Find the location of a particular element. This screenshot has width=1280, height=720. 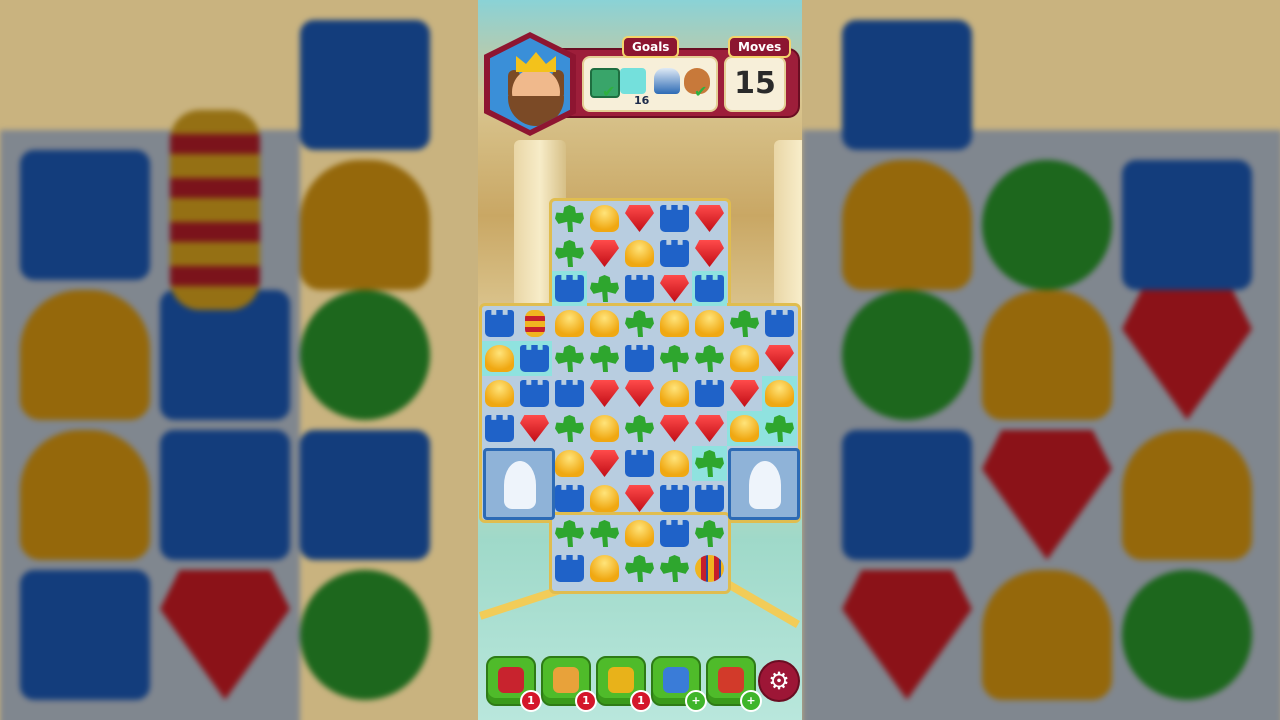

mailbox-booster-button: 1 is located at coordinates (514, 684).